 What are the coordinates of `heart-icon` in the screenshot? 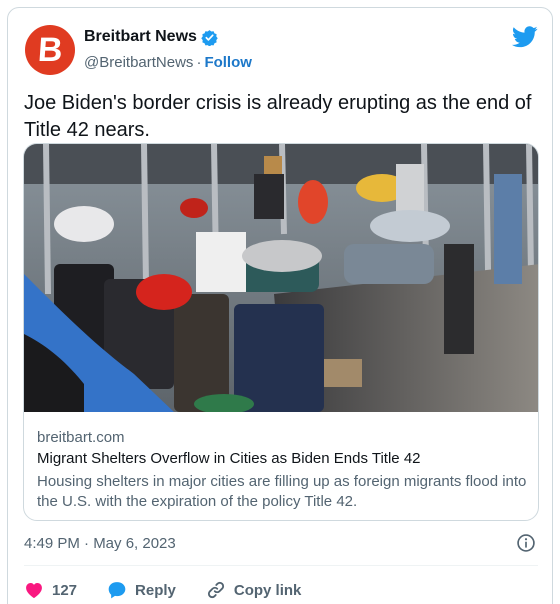 It's located at (34, 590).